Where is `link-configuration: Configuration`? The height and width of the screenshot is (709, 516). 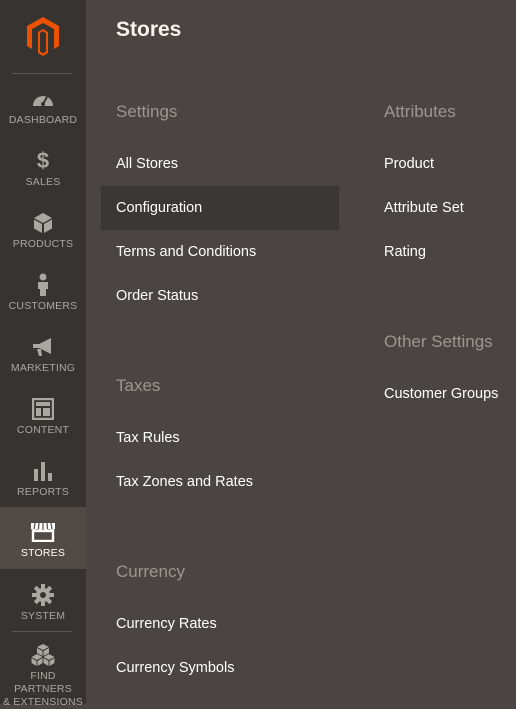
link-configuration: Configuration is located at coordinates (159, 208).